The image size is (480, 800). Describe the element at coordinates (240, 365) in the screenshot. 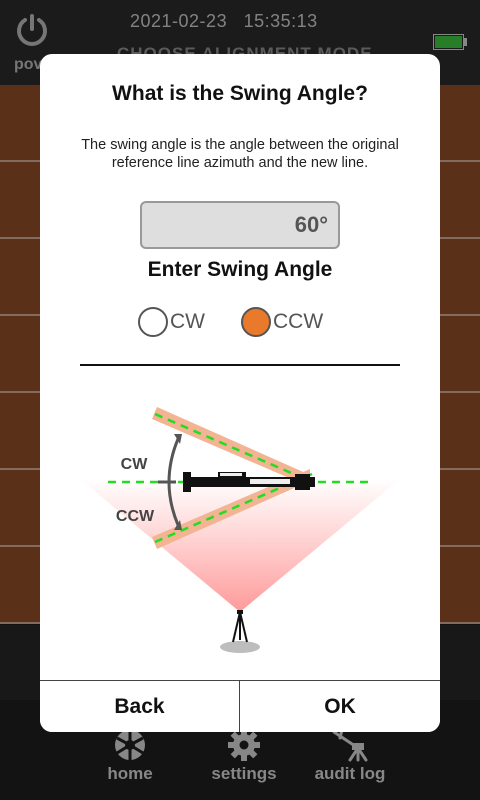

I see `divider` at that location.